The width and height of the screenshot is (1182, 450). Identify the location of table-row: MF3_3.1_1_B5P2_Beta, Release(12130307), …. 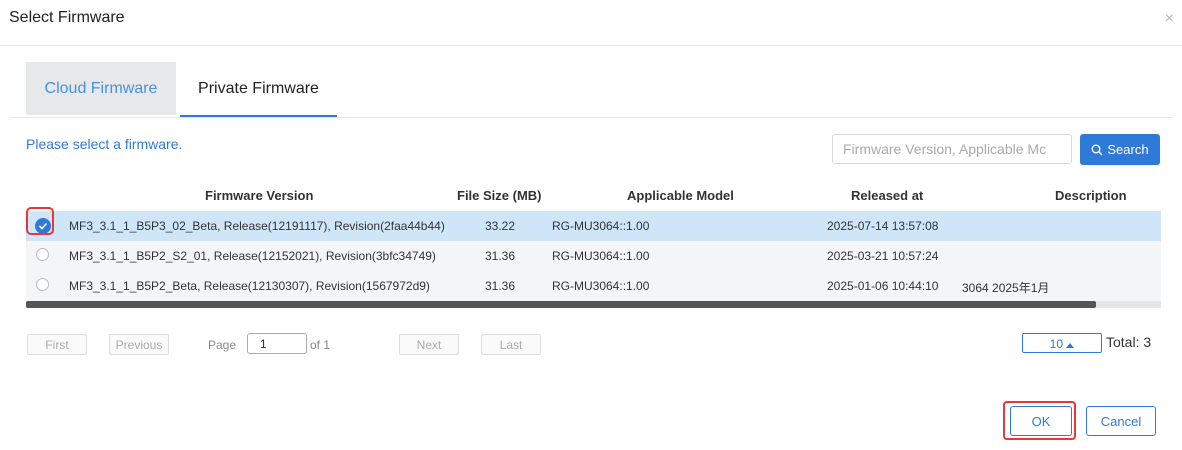
(593, 286).